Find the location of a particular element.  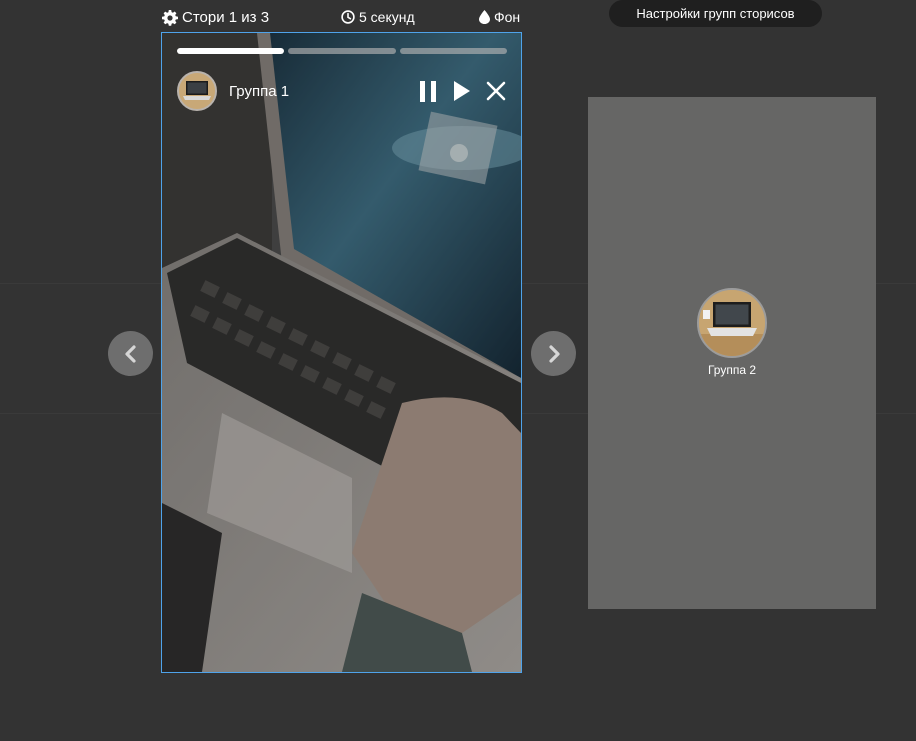

next-group-avatar is located at coordinates (732, 323).